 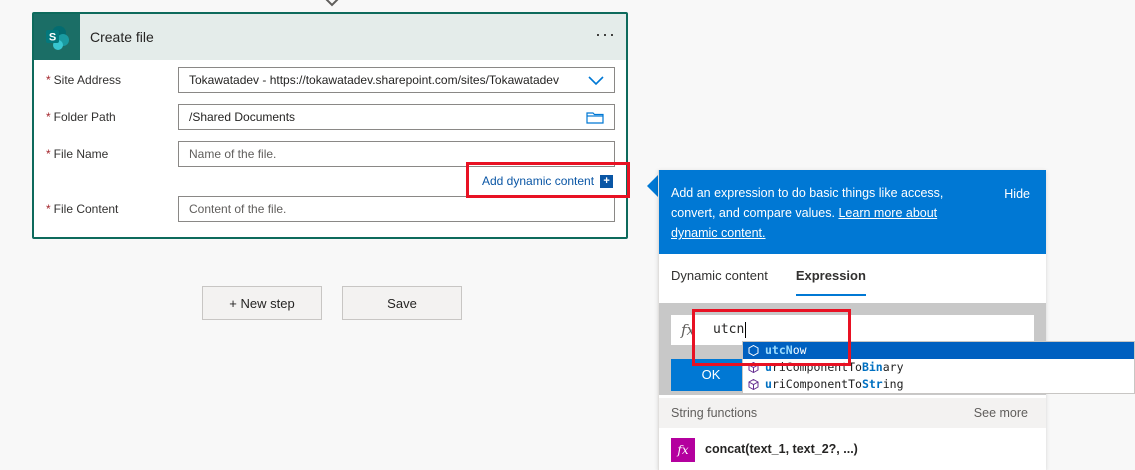 What do you see at coordinates (714, 413) in the screenshot?
I see `section-title: String functions` at bounding box center [714, 413].